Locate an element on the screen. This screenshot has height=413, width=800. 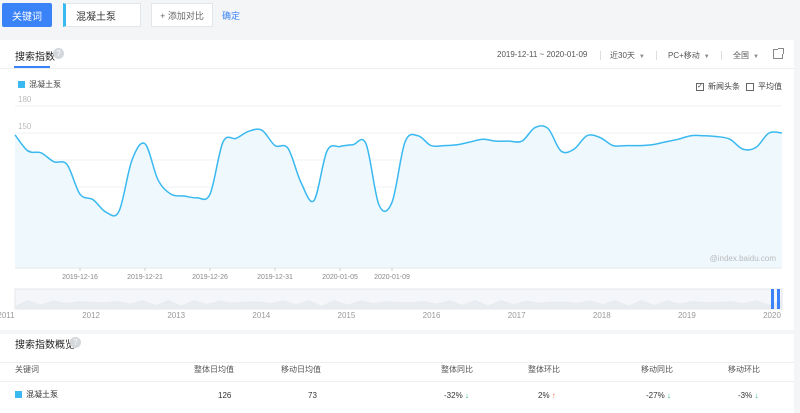
header-mobile-avg: 移动日均值 is located at coordinates (301, 369).